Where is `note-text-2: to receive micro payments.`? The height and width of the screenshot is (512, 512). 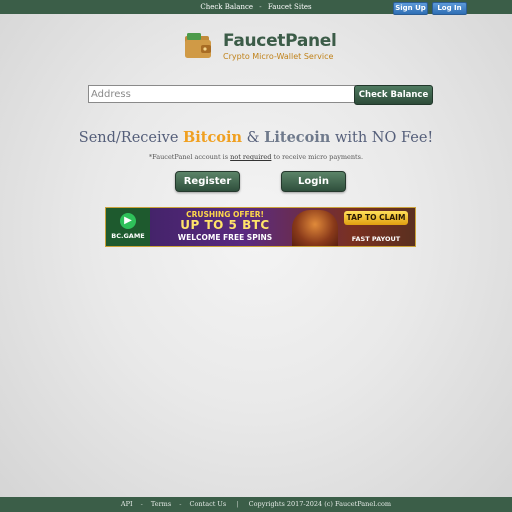
note-text-2: to receive micro payments. is located at coordinates (317, 157).